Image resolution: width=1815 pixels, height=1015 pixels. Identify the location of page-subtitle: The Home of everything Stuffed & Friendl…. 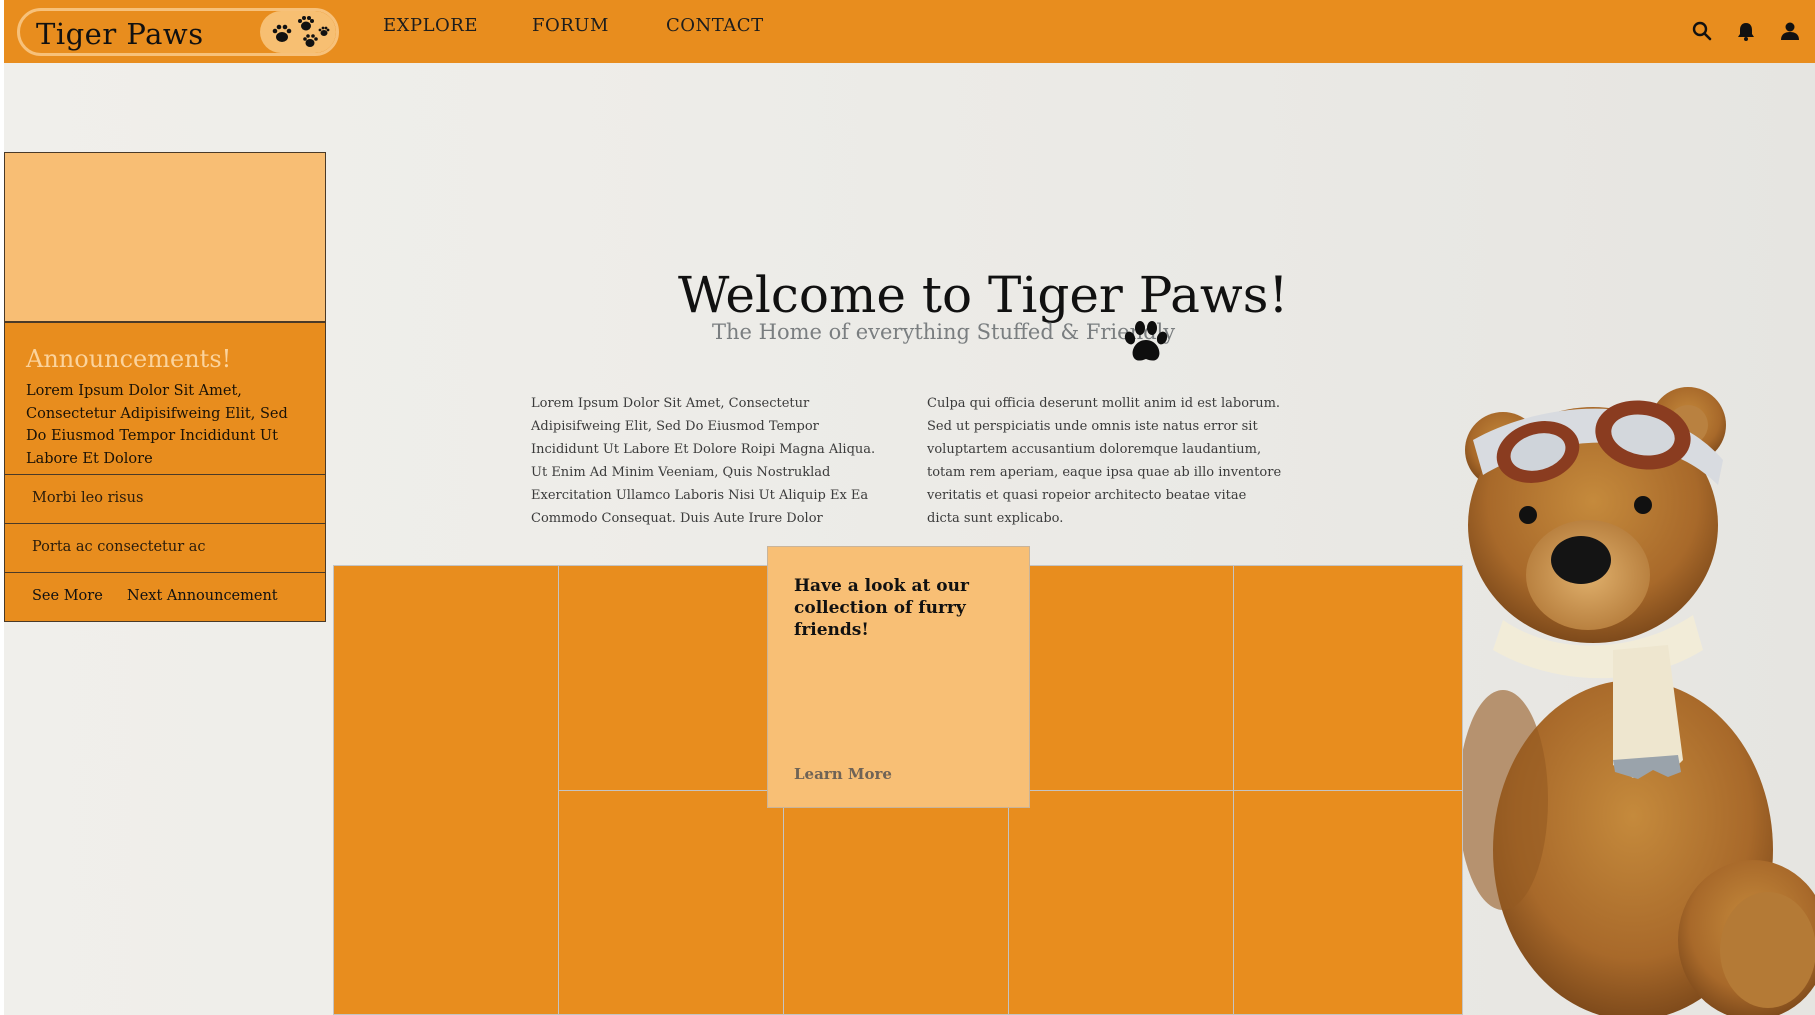
(944, 332).